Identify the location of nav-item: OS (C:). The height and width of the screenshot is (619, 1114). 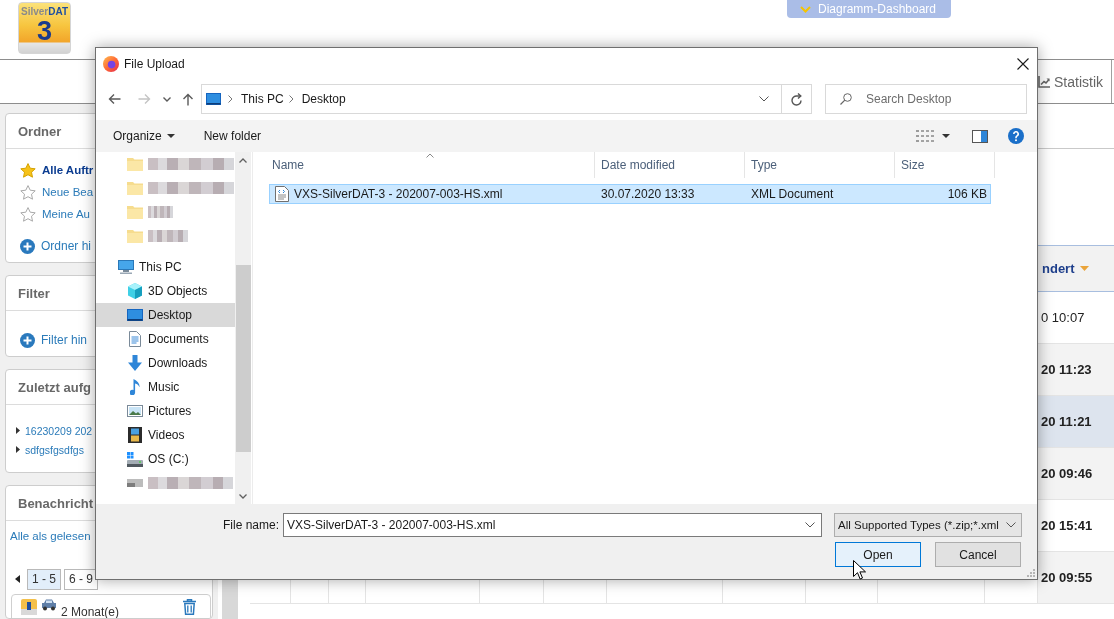
(165, 459).